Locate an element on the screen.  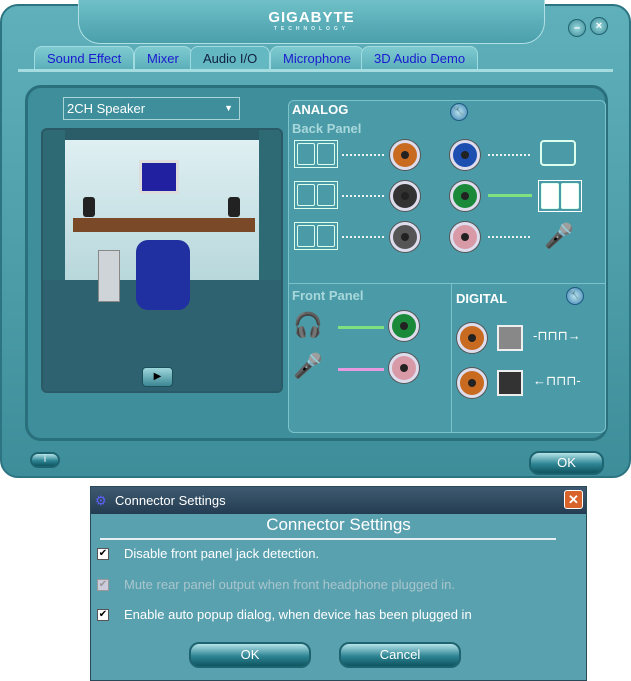
tab-sound-effect: Sound Effect is located at coordinates (84, 58).